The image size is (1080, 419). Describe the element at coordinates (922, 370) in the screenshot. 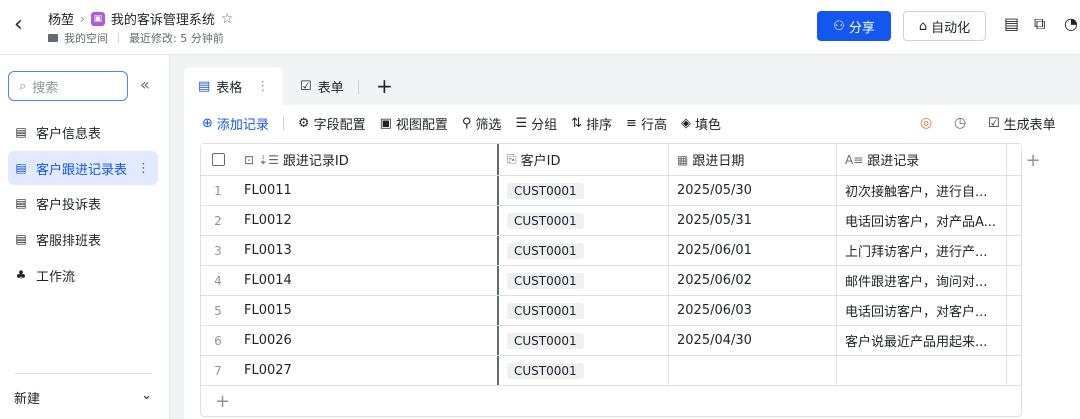

I see `cell-record` at that location.